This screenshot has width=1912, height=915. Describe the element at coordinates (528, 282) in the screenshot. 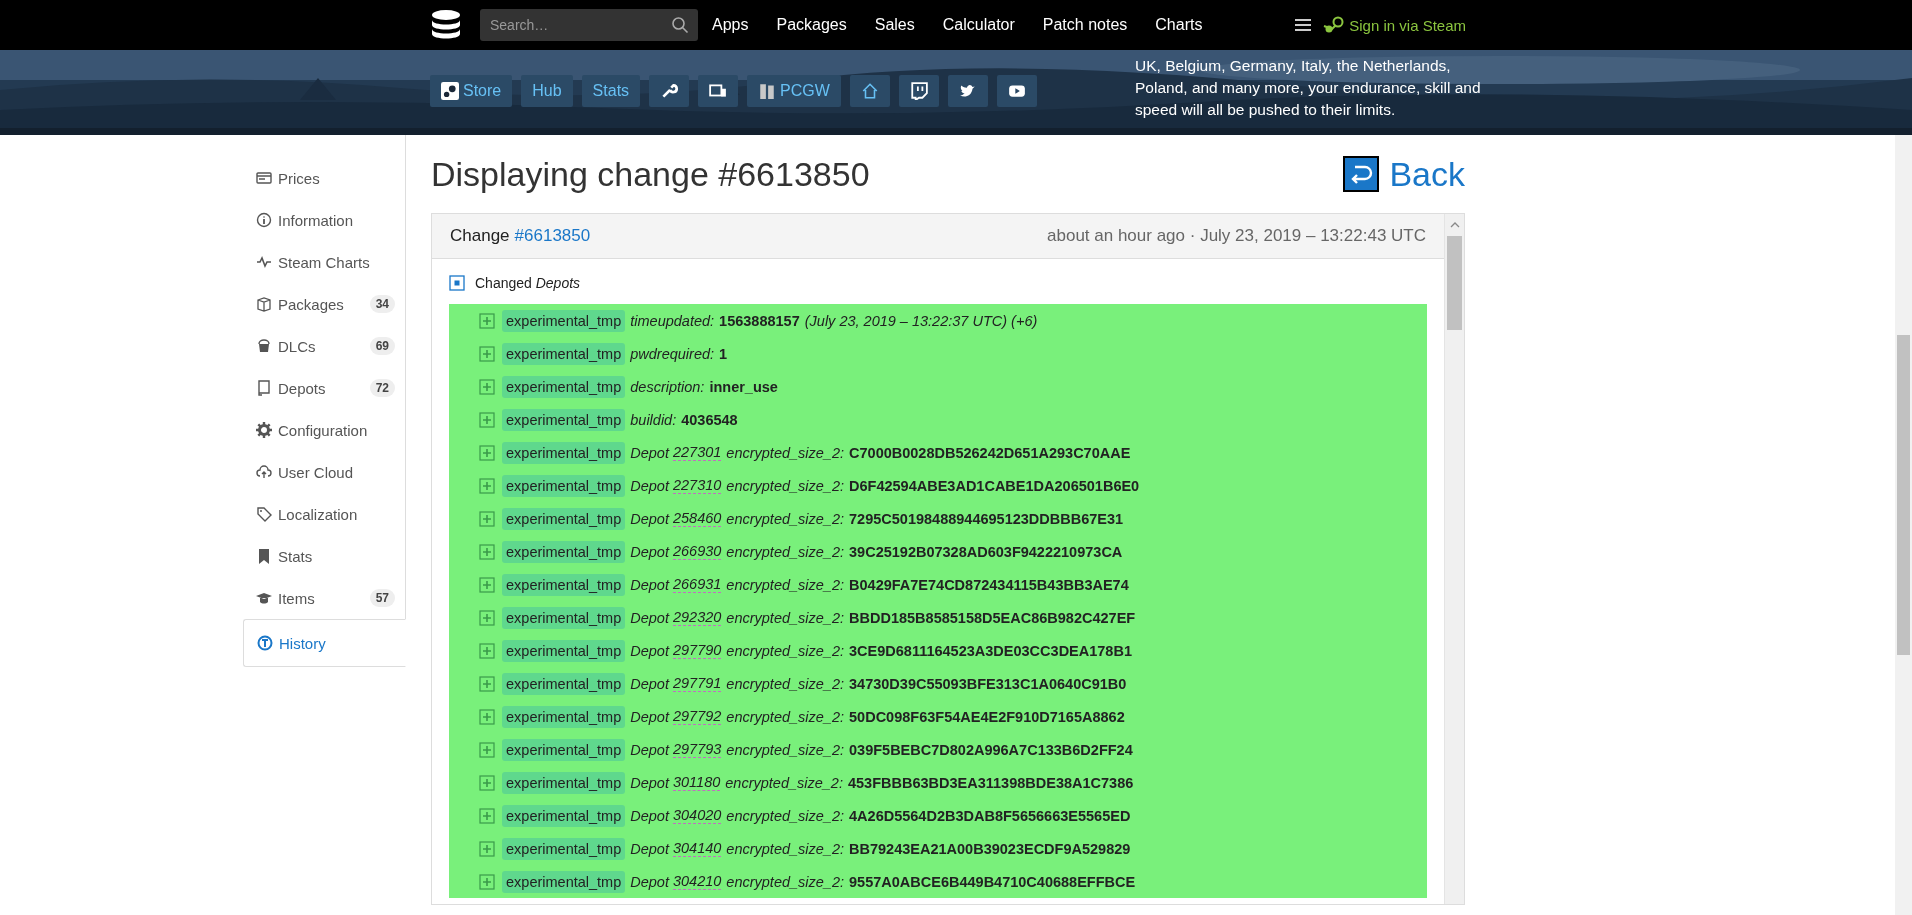

I see `section-heading: Changed Depots` at that location.